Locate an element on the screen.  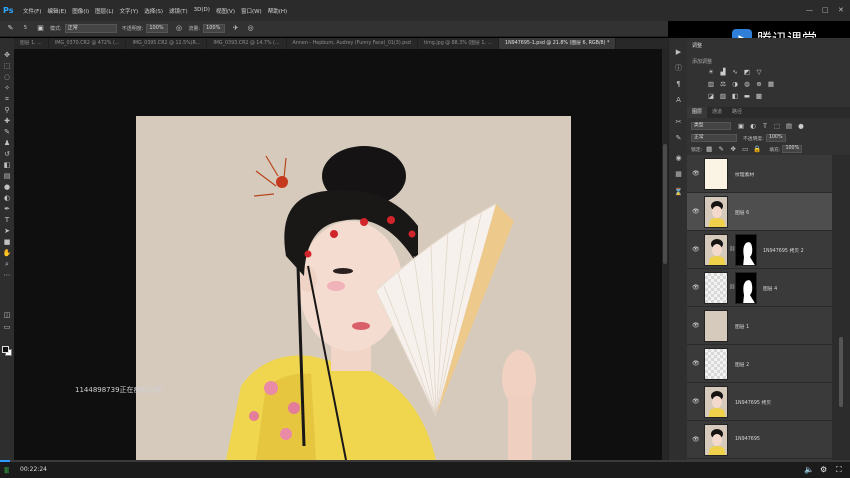
curves-icon: ∿ is located at coordinates (735, 72).